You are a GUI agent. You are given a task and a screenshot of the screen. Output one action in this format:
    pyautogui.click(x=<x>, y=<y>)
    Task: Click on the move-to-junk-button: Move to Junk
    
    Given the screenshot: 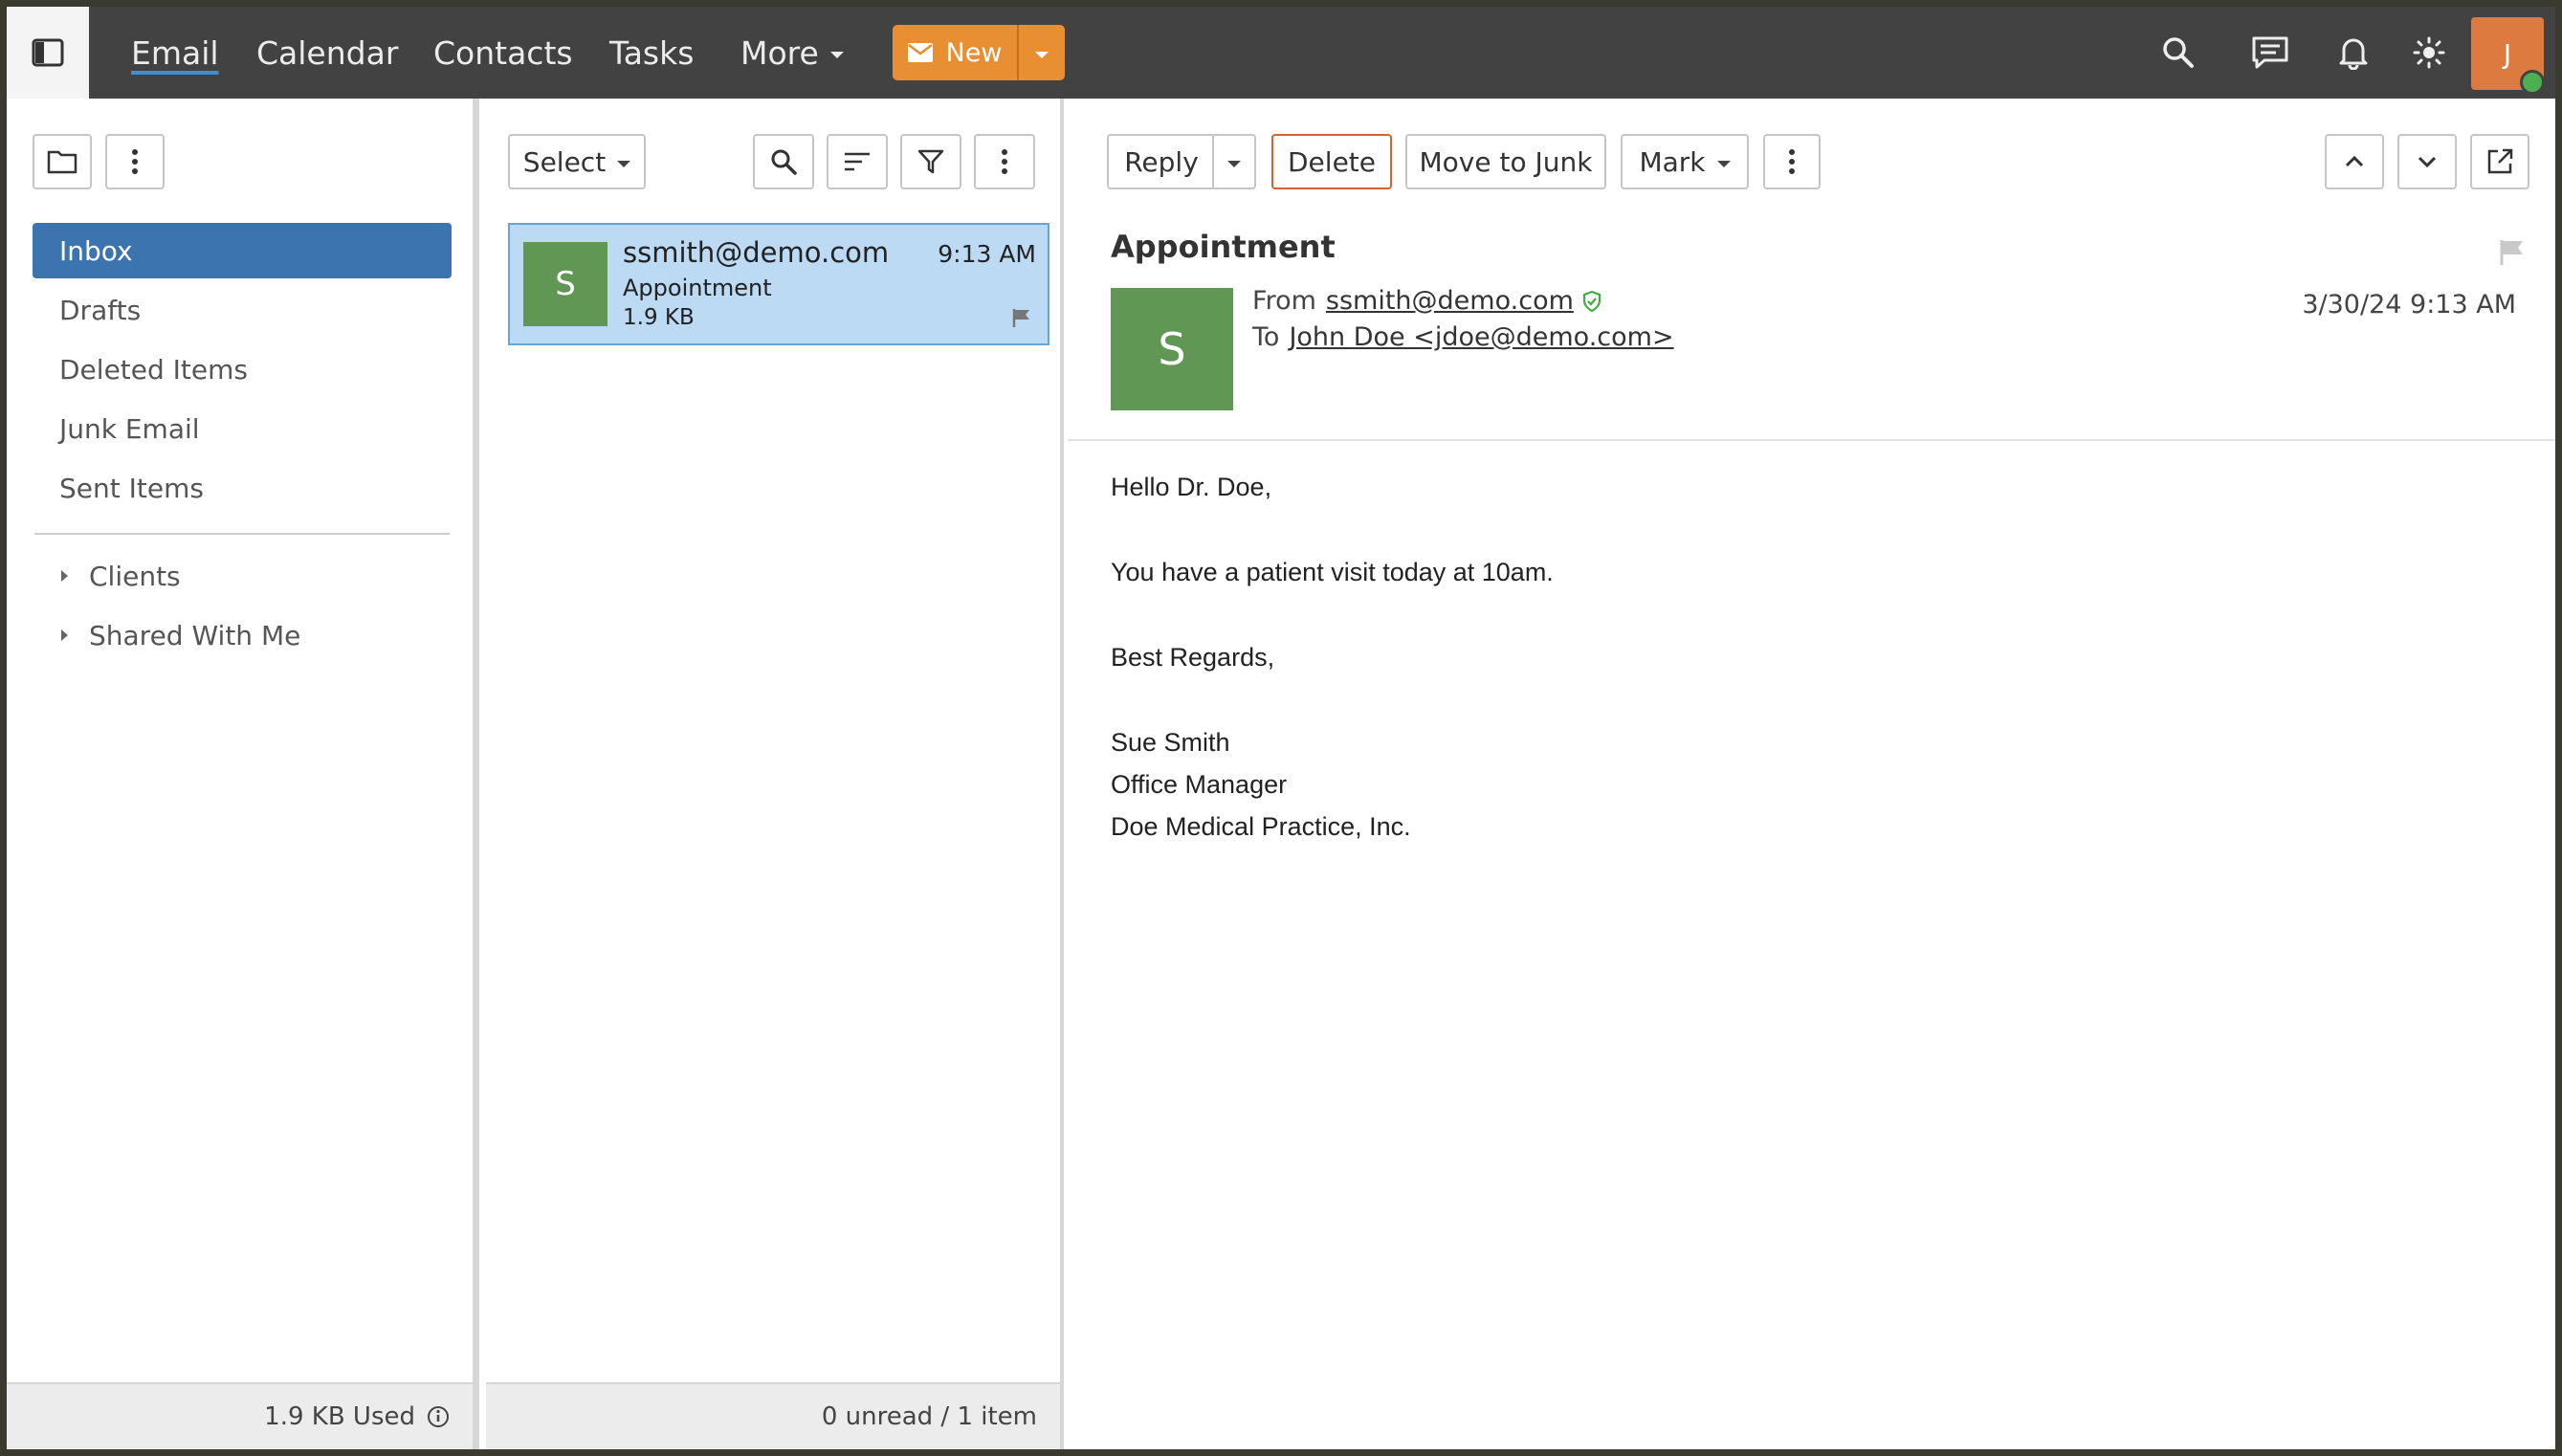 What is the action you would take?
    pyautogui.click(x=1506, y=162)
    